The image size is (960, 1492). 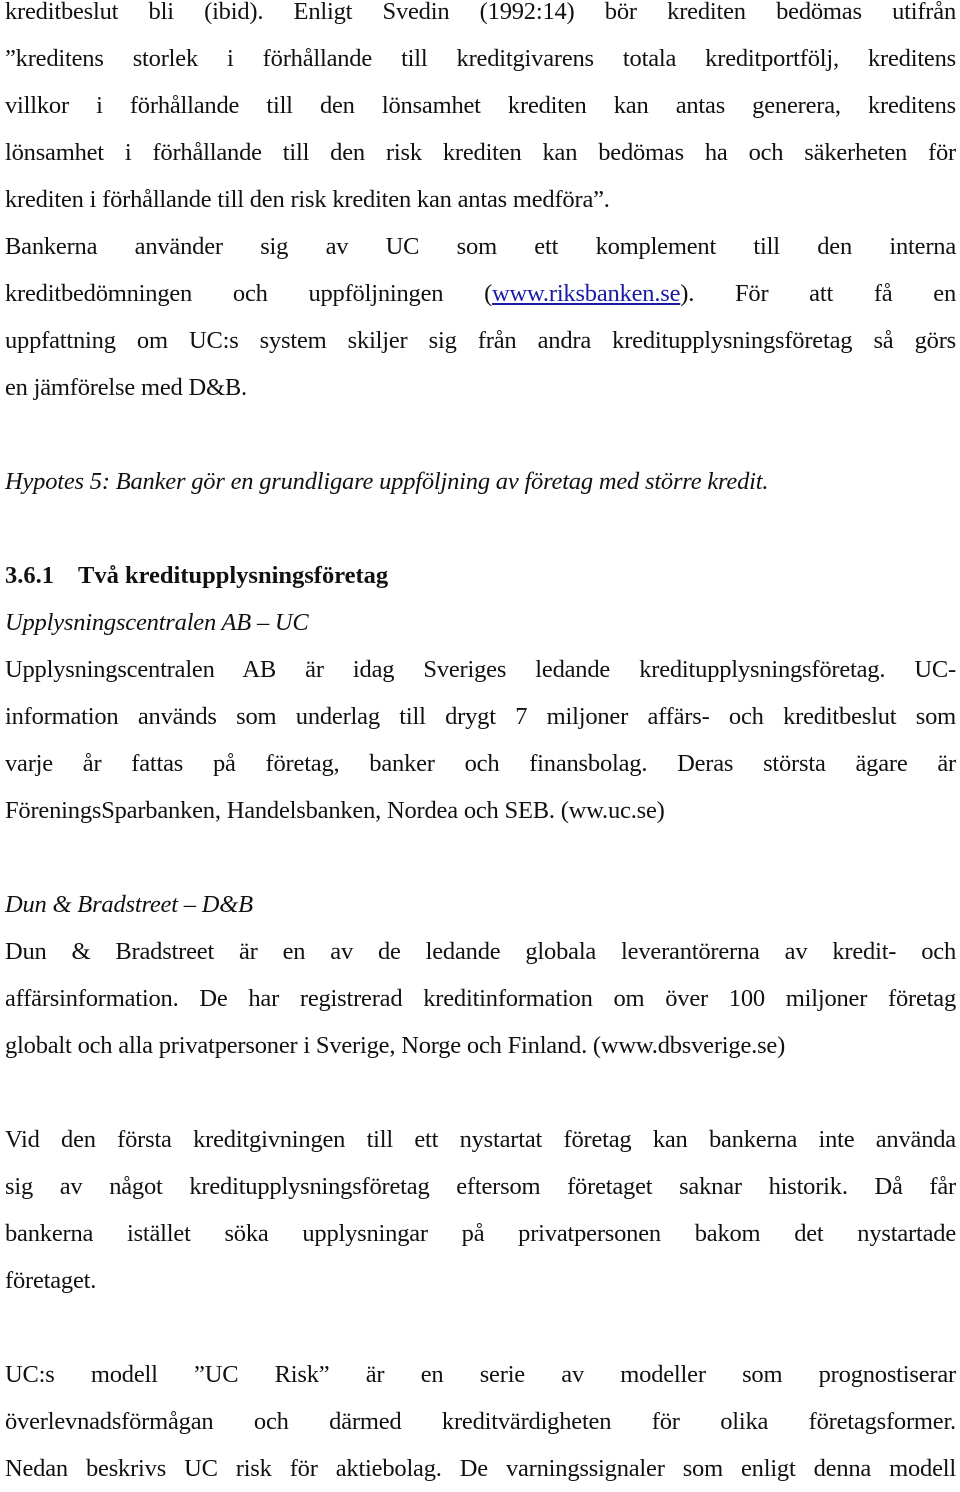 I want to click on subheading-text: Upplysningscentralen AB – UC, so click(x=157, y=622).